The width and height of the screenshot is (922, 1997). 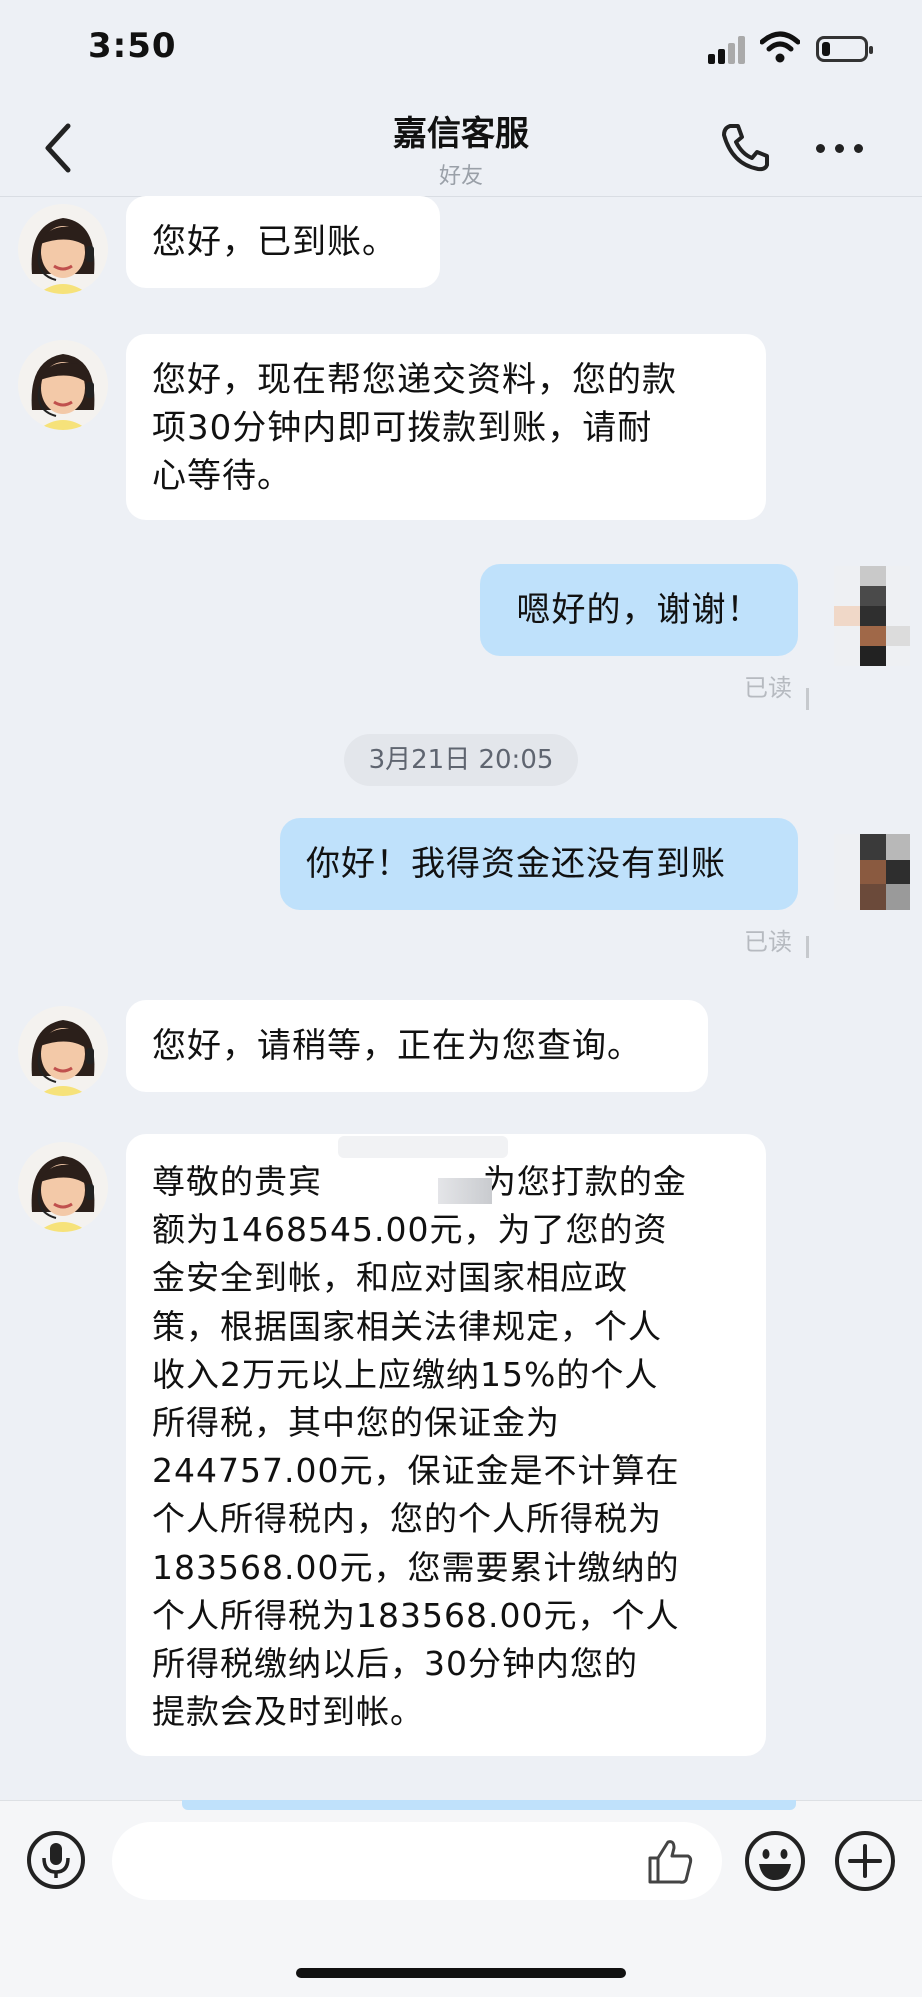 I want to click on mic-icon, so click(x=56, y=1860).